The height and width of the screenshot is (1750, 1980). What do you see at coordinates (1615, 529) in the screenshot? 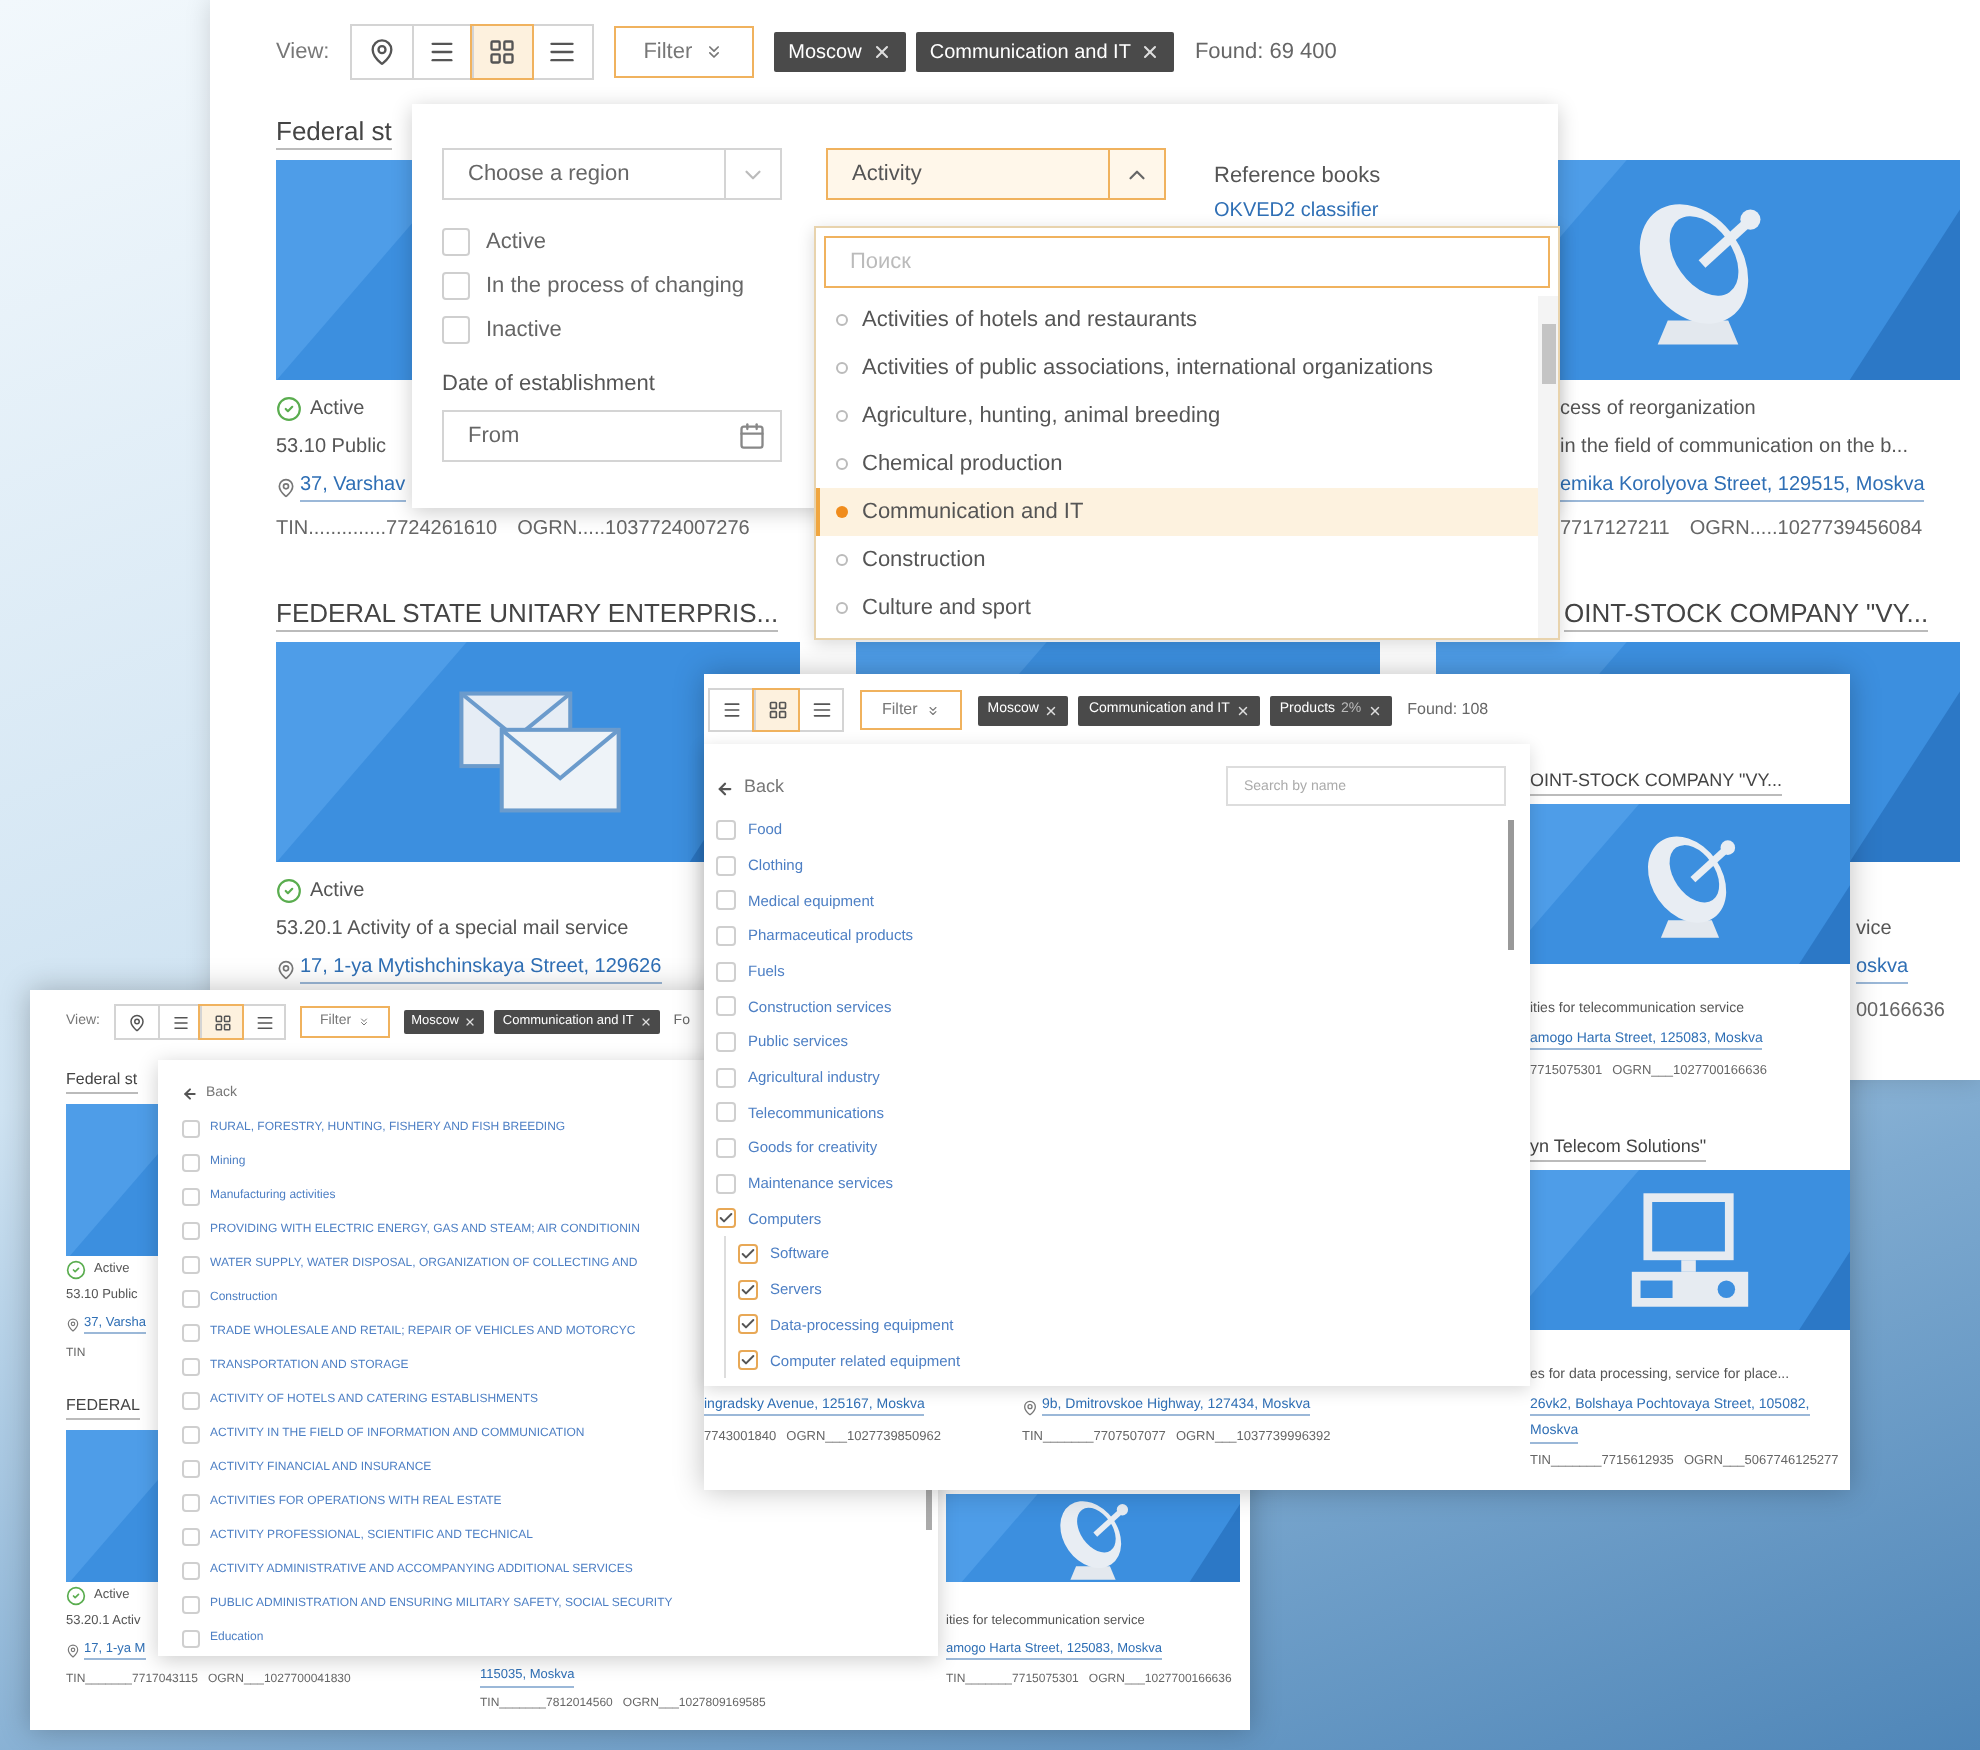
I see `tin-text: 7717127211` at bounding box center [1615, 529].